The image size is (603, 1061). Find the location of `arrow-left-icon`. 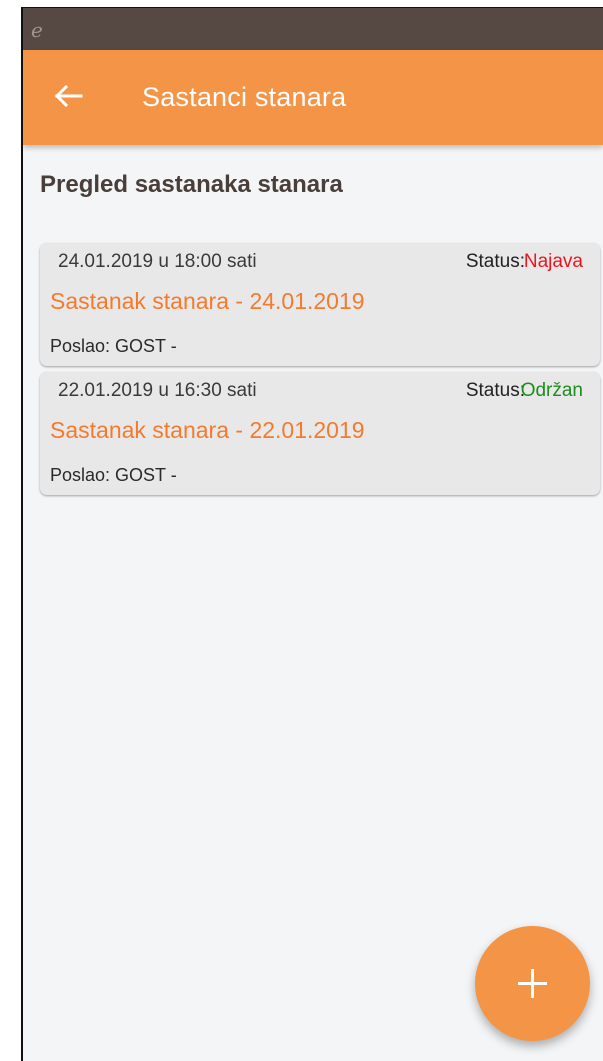

arrow-left-icon is located at coordinates (68, 96).